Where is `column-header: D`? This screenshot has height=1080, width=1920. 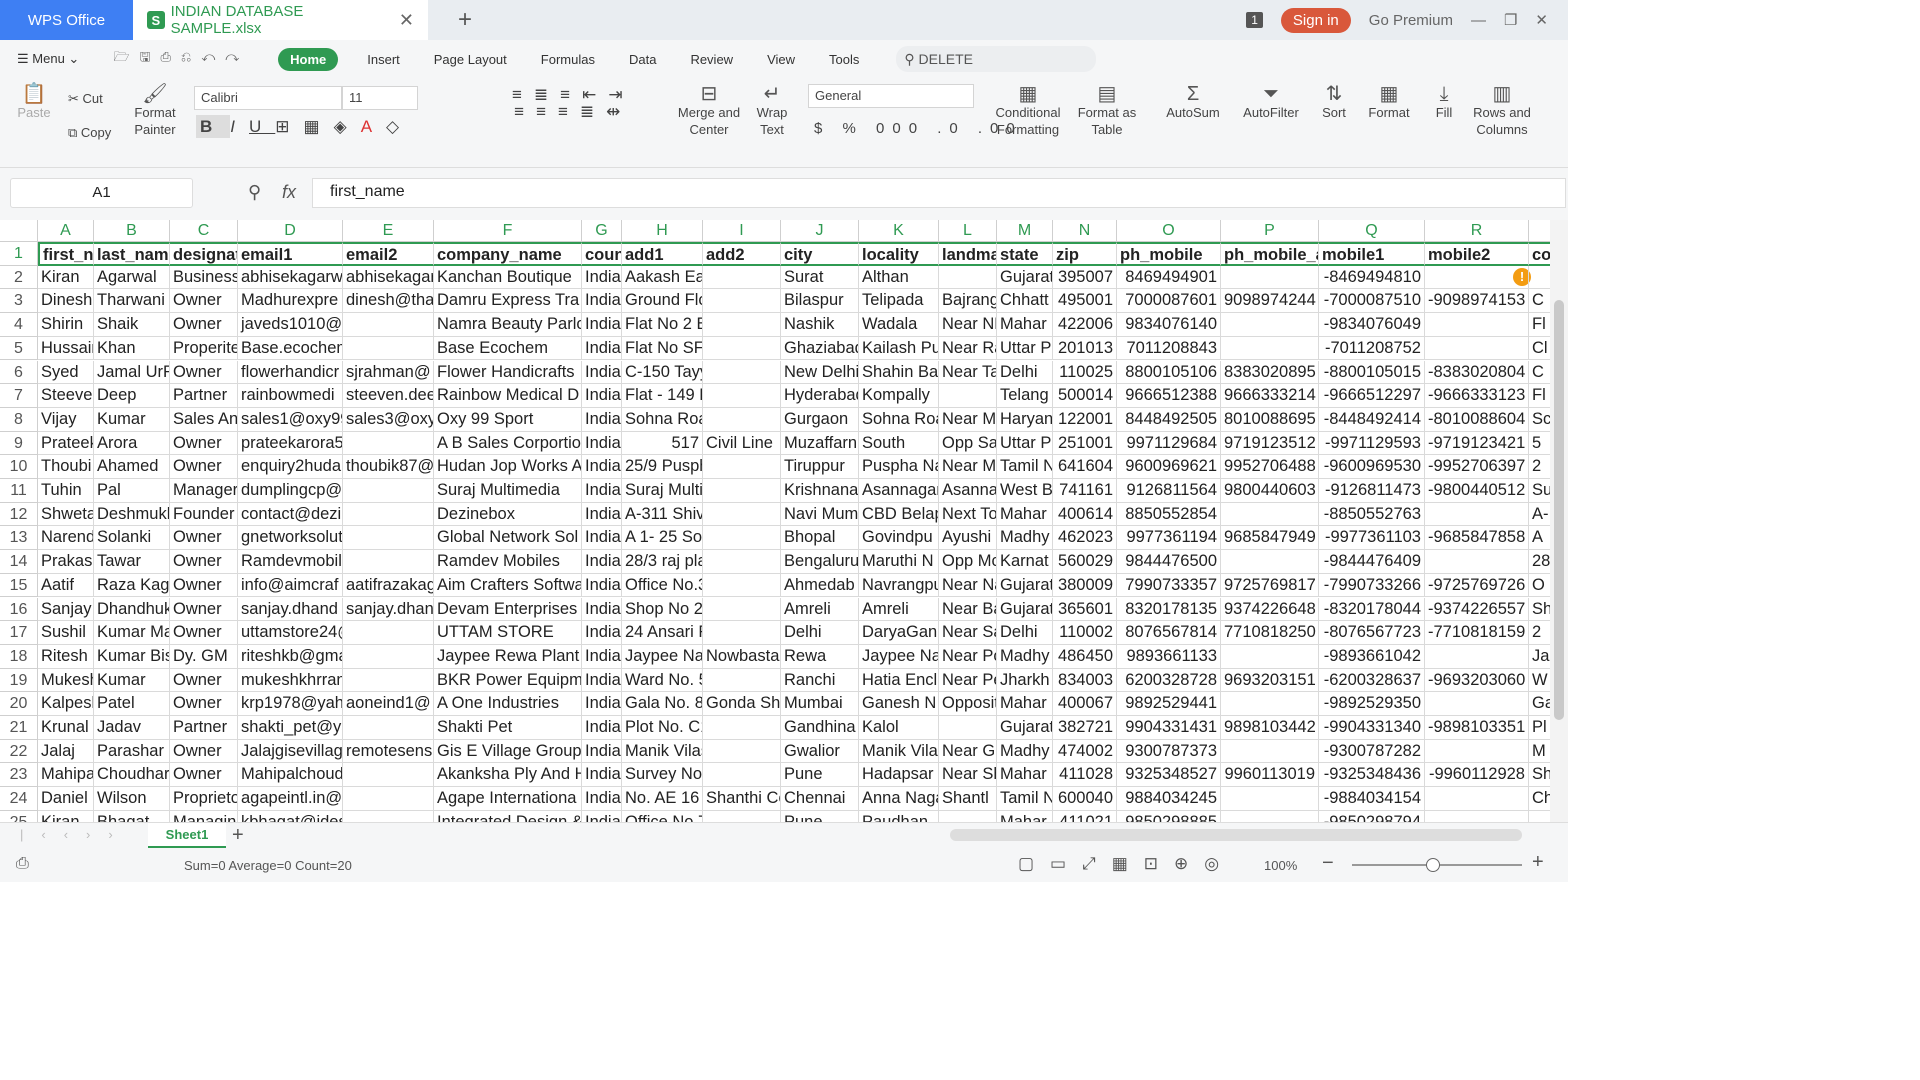
column-header: D is located at coordinates (290, 231).